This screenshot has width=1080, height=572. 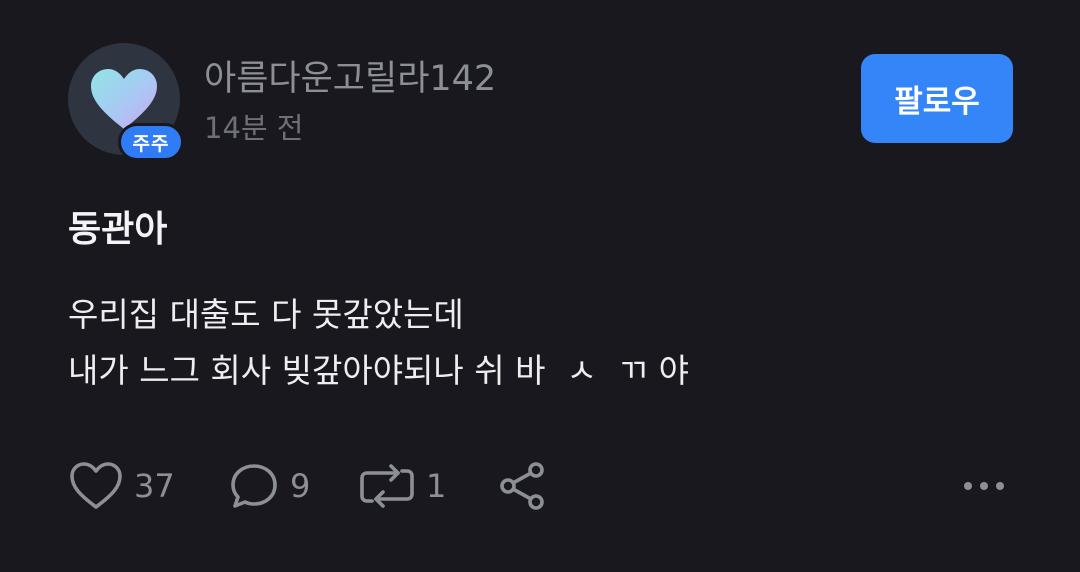 I want to click on follow-button: 팔로우, so click(x=937, y=98).